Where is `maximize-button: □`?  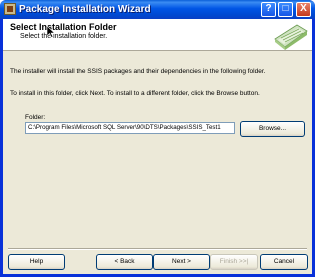 maximize-button: □ is located at coordinates (285, 9).